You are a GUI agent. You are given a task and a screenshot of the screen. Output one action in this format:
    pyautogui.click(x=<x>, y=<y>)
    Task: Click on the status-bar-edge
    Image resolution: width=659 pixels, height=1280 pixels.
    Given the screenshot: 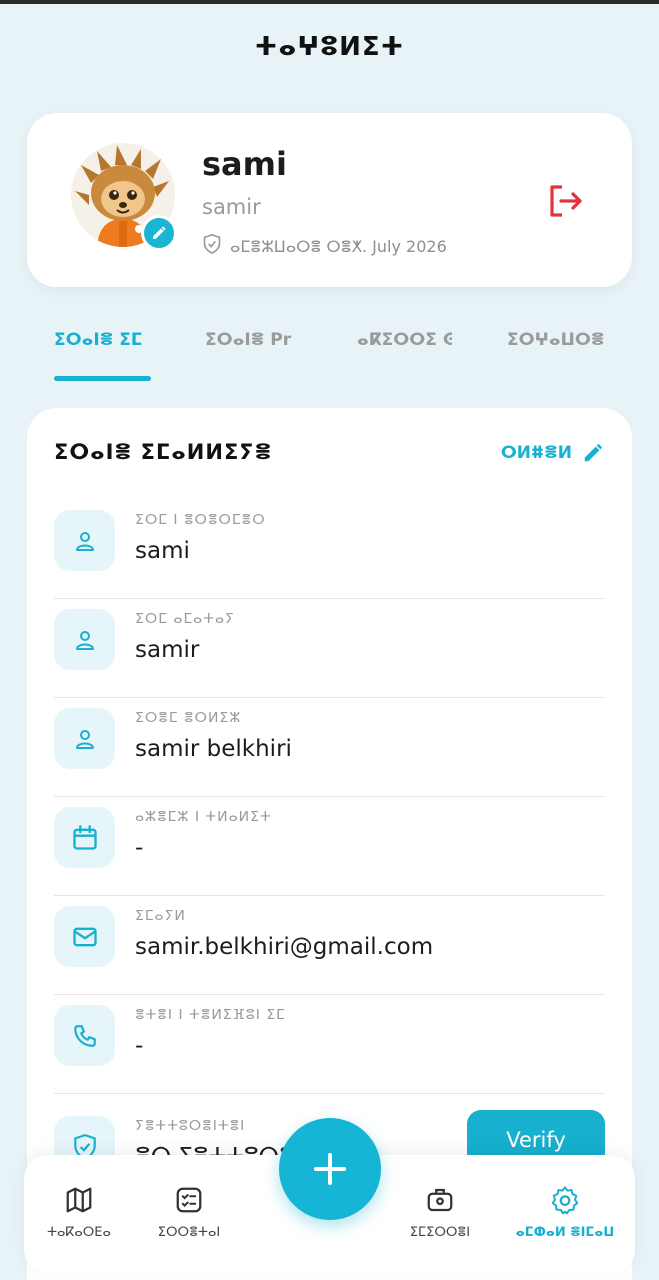 What is the action you would take?
    pyautogui.click(x=329, y=2)
    